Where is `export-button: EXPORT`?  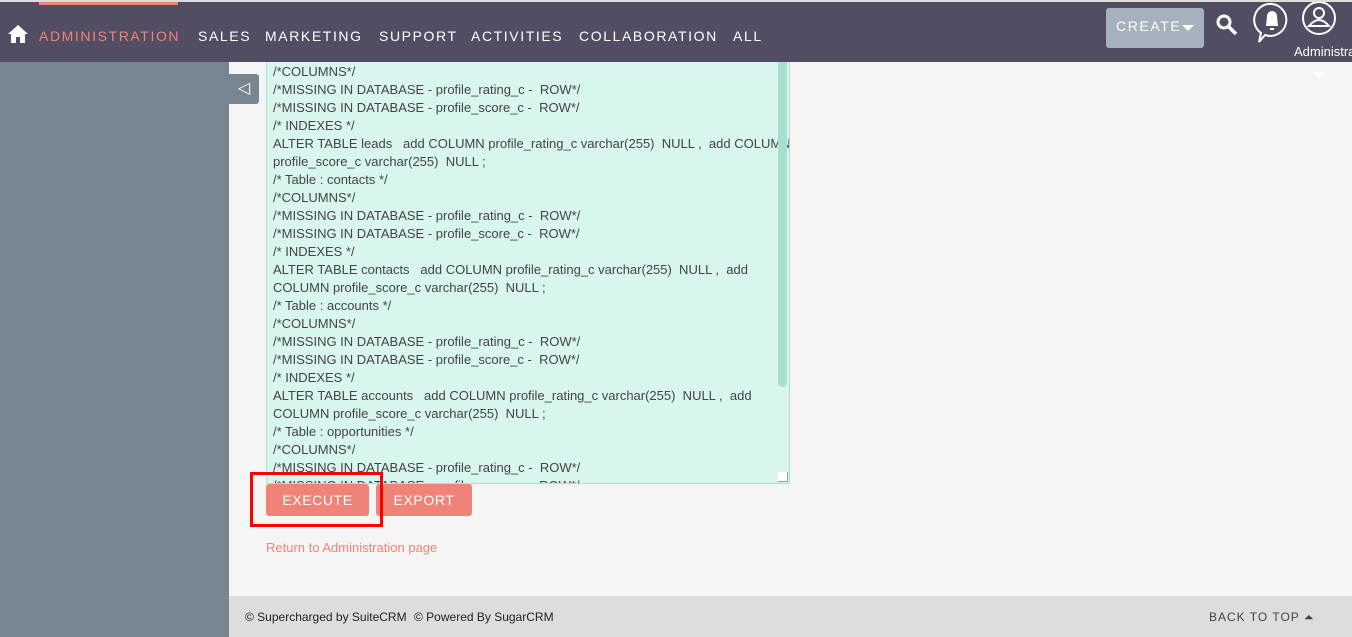 export-button: EXPORT is located at coordinates (424, 500).